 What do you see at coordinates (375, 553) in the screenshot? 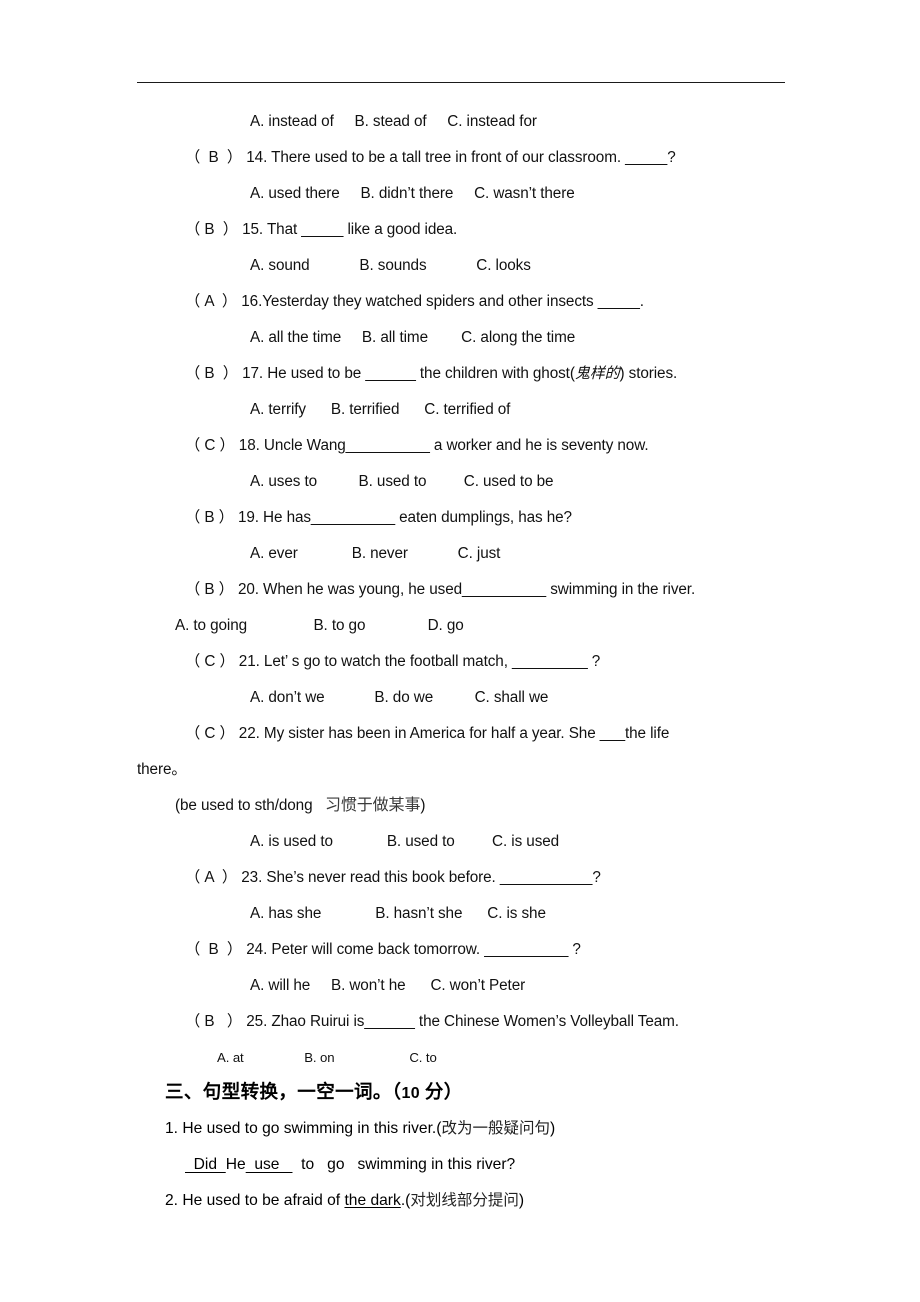
I see `option-row-19: A. ever B. never C. just` at bounding box center [375, 553].